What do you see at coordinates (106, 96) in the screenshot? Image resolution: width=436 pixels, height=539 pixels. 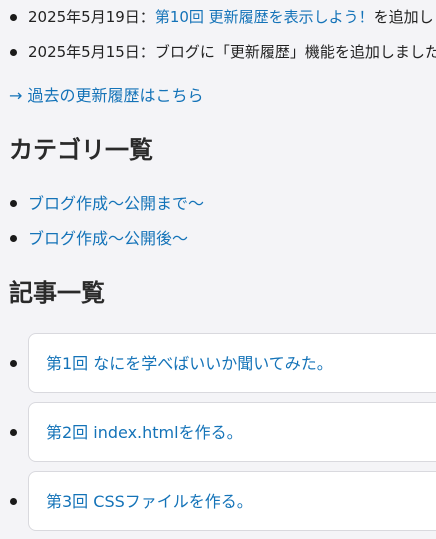 I see `past-update-history-link: → 過去の更新履歴はこちら` at bounding box center [106, 96].